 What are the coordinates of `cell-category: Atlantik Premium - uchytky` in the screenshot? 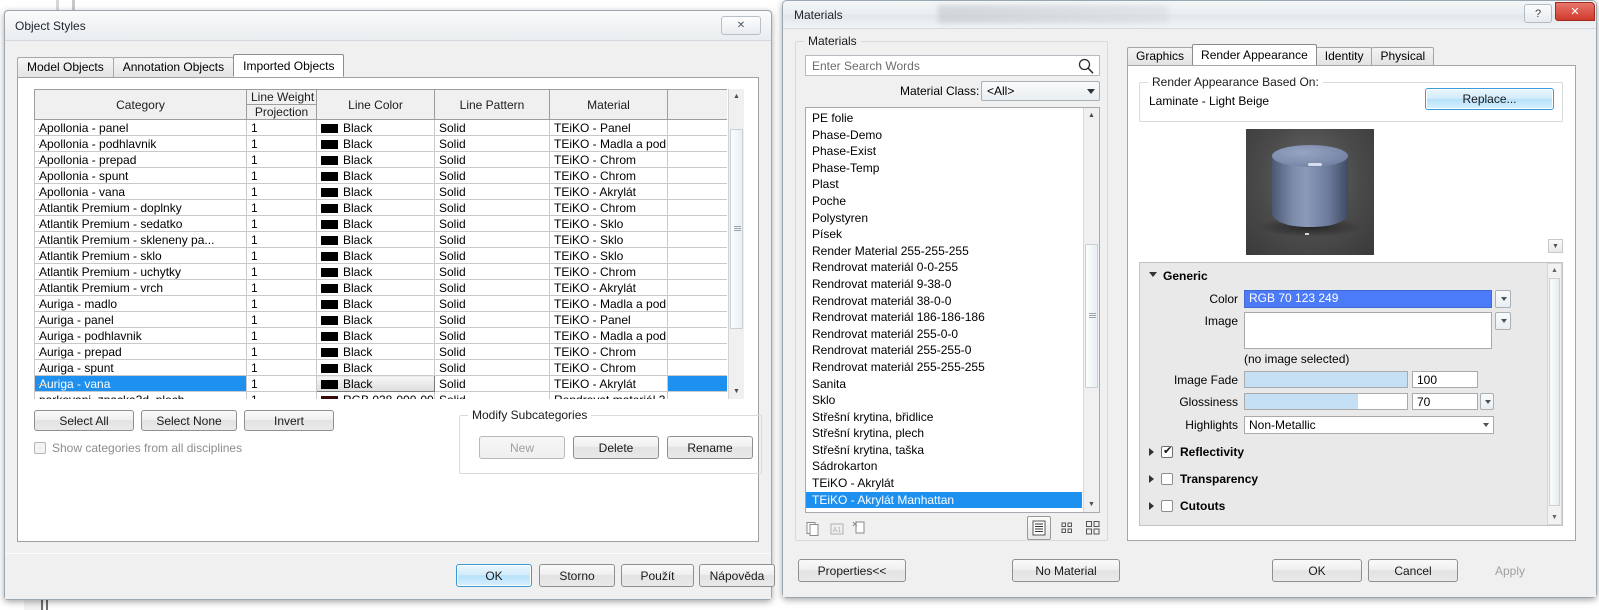 It's located at (140, 271).